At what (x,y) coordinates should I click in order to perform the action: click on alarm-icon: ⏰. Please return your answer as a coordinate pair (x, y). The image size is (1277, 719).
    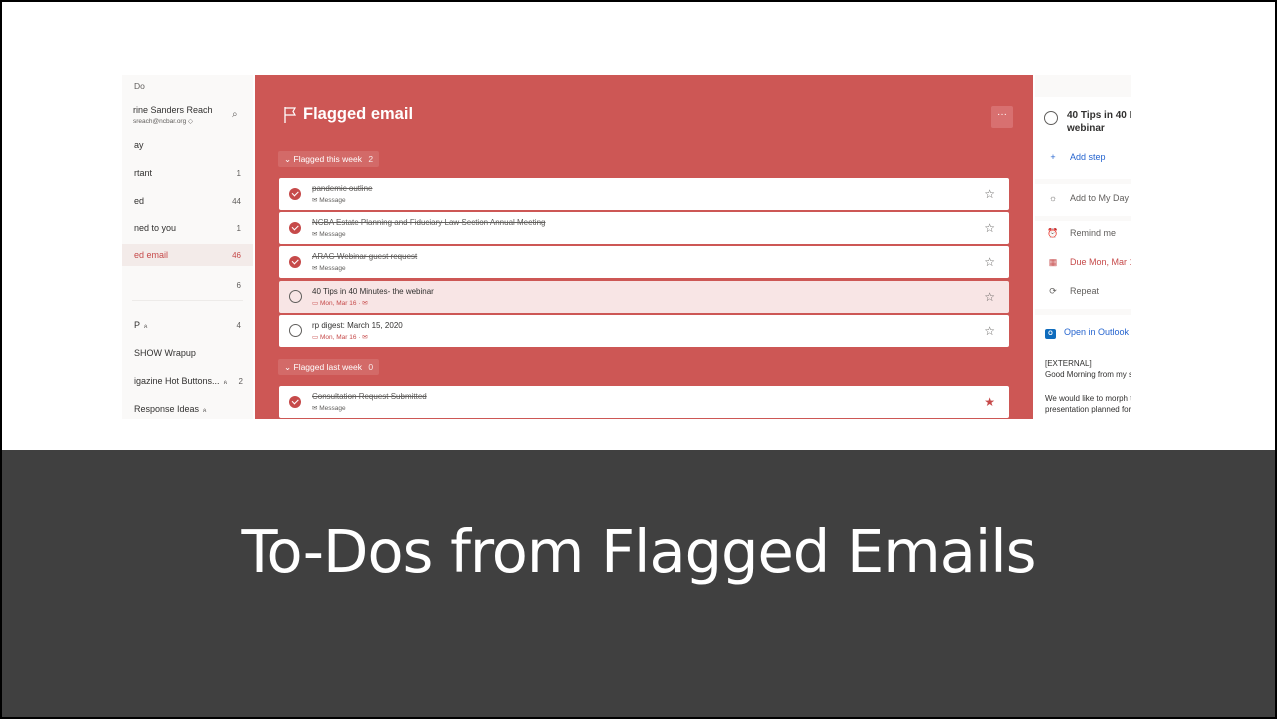
    Looking at the image, I should click on (1053, 233).